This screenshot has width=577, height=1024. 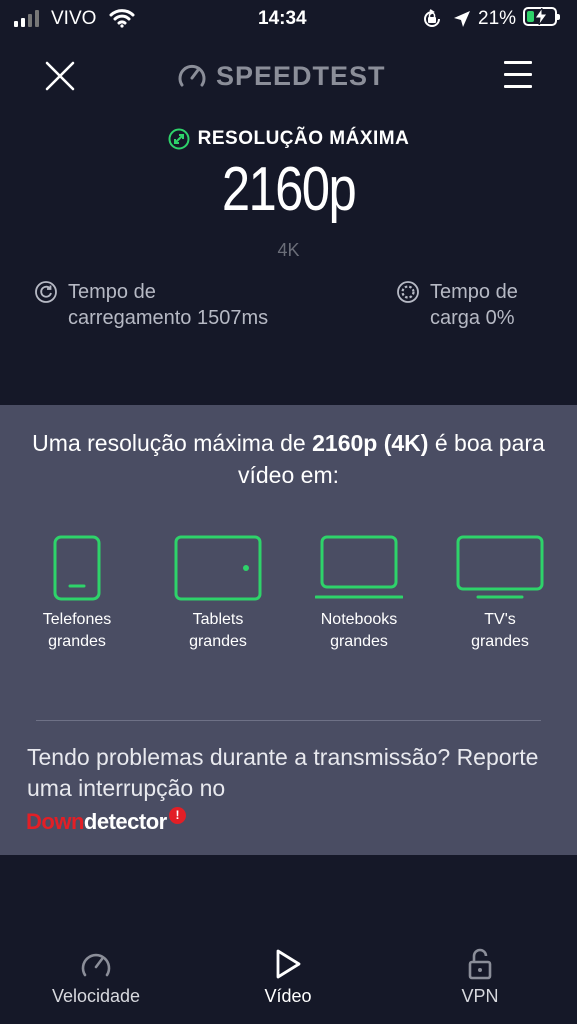 What do you see at coordinates (172, 443) in the screenshot?
I see `suitability-text-start: Uma resolução máxima de` at bounding box center [172, 443].